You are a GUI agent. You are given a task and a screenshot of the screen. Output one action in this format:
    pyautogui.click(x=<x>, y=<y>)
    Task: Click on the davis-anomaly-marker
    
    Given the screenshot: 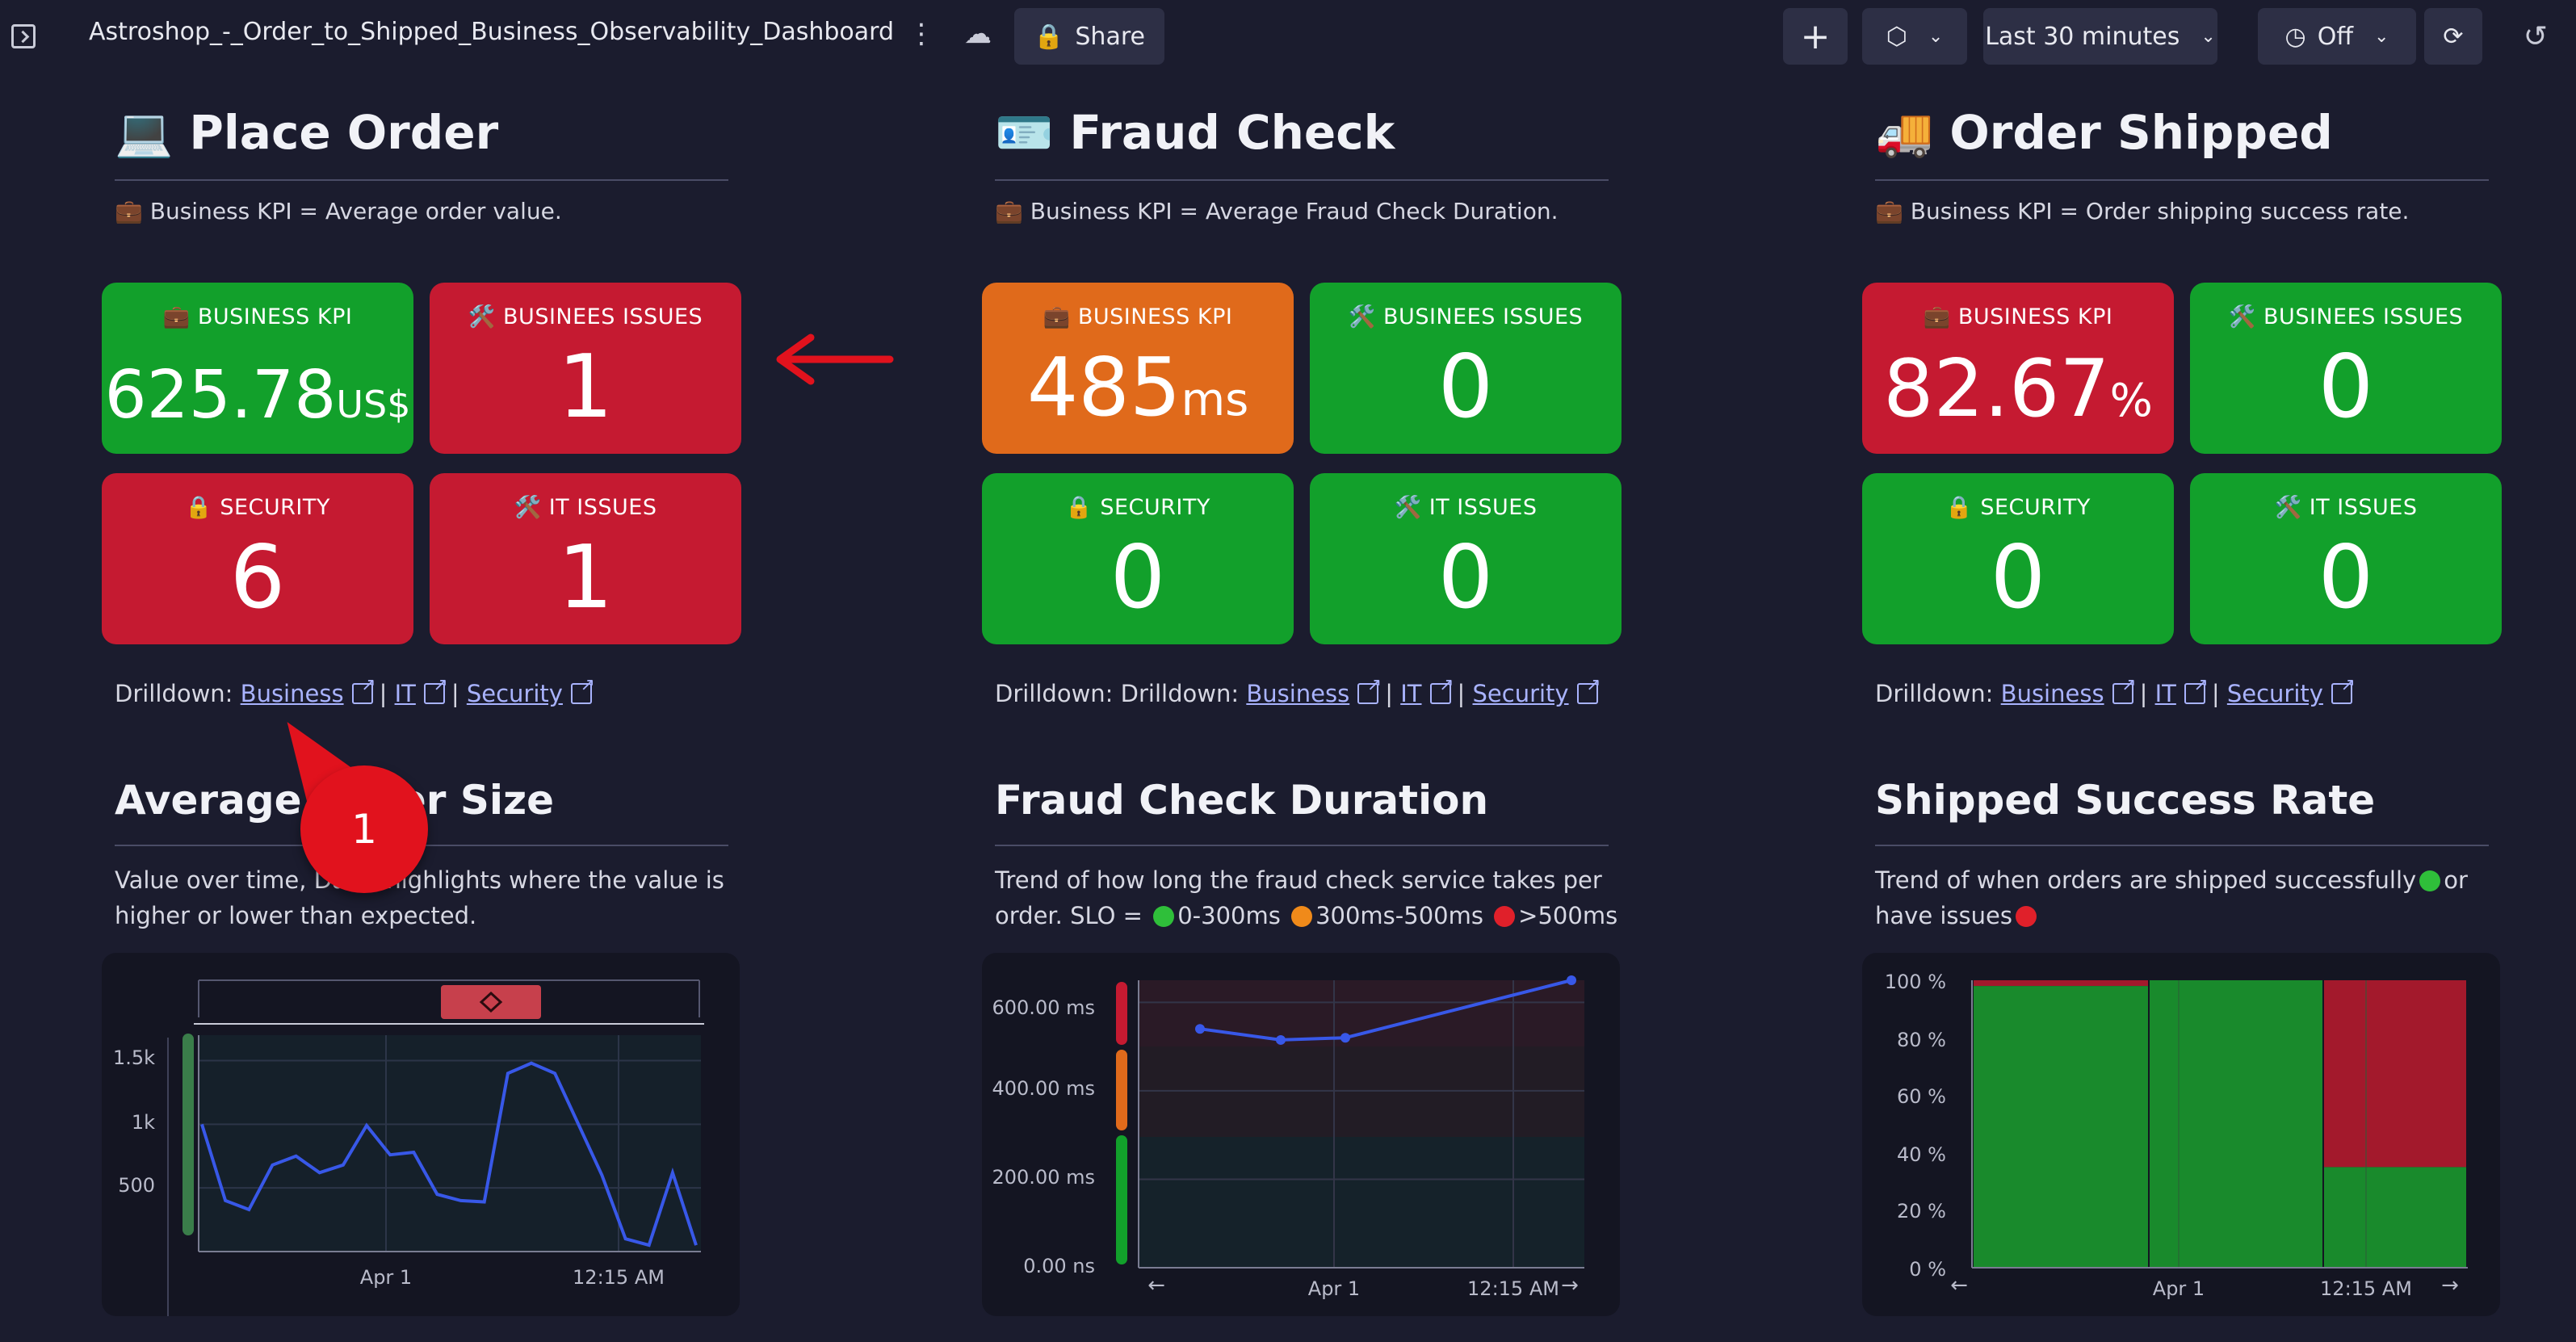 What is the action you would take?
    pyautogui.click(x=491, y=1002)
    